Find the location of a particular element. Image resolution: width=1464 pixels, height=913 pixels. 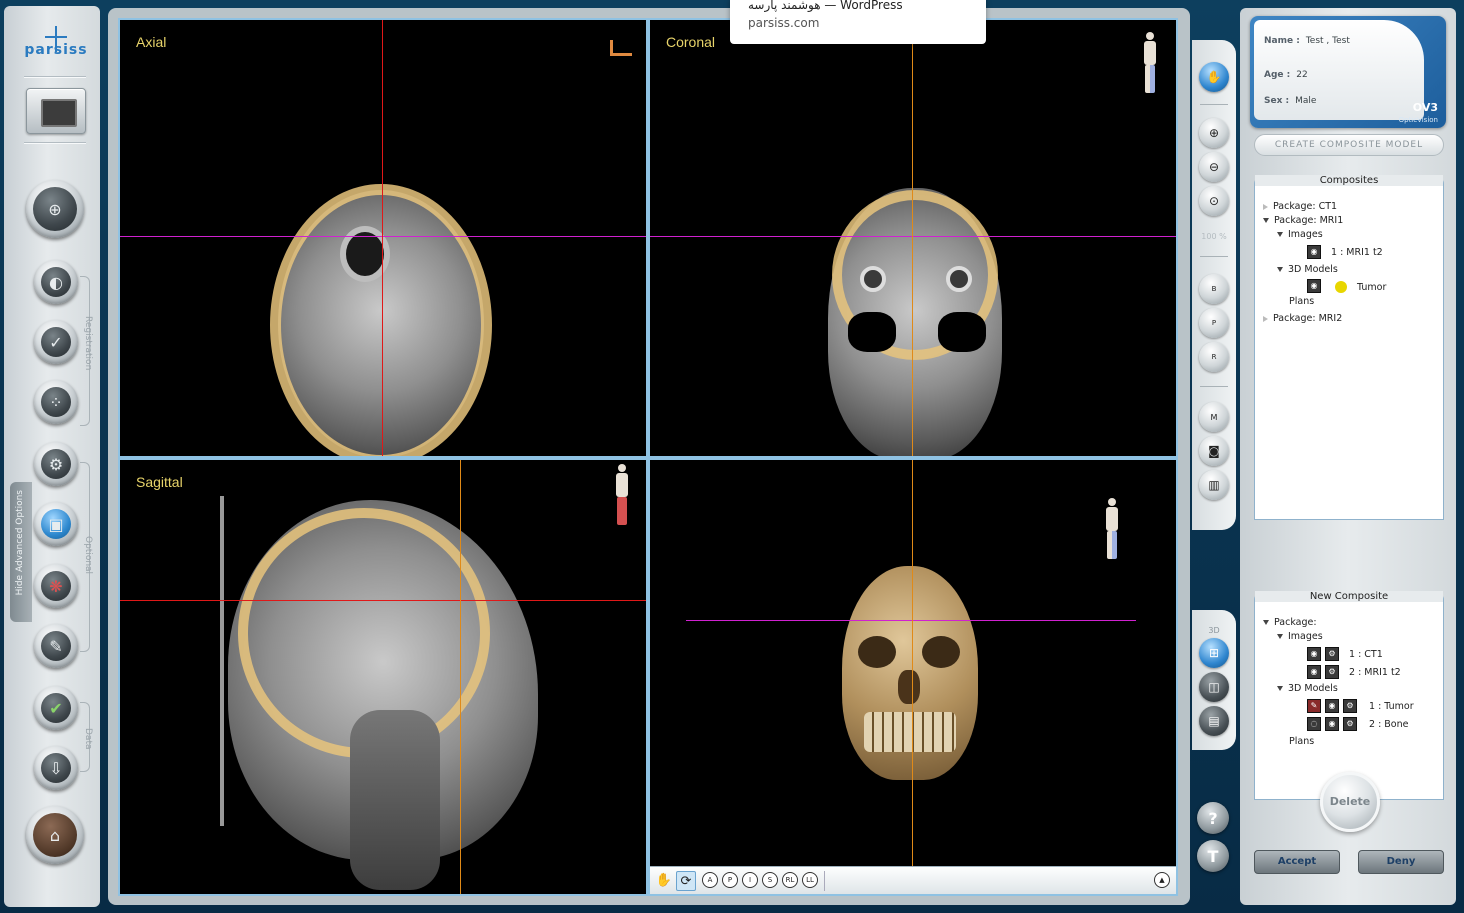

view-right-lateral-button: RL is located at coordinates (790, 880).